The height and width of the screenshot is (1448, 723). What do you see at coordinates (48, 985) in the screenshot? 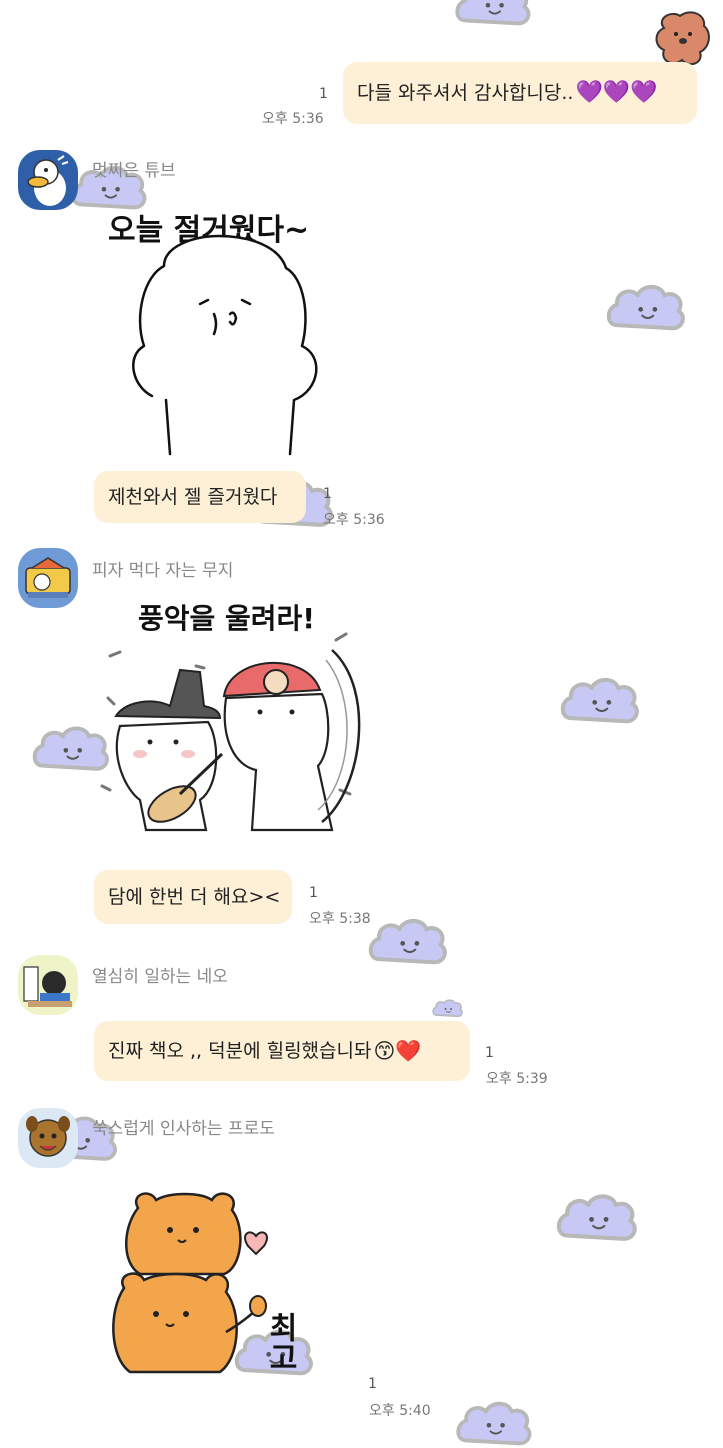
I see `neo-avatar-icon` at bounding box center [48, 985].